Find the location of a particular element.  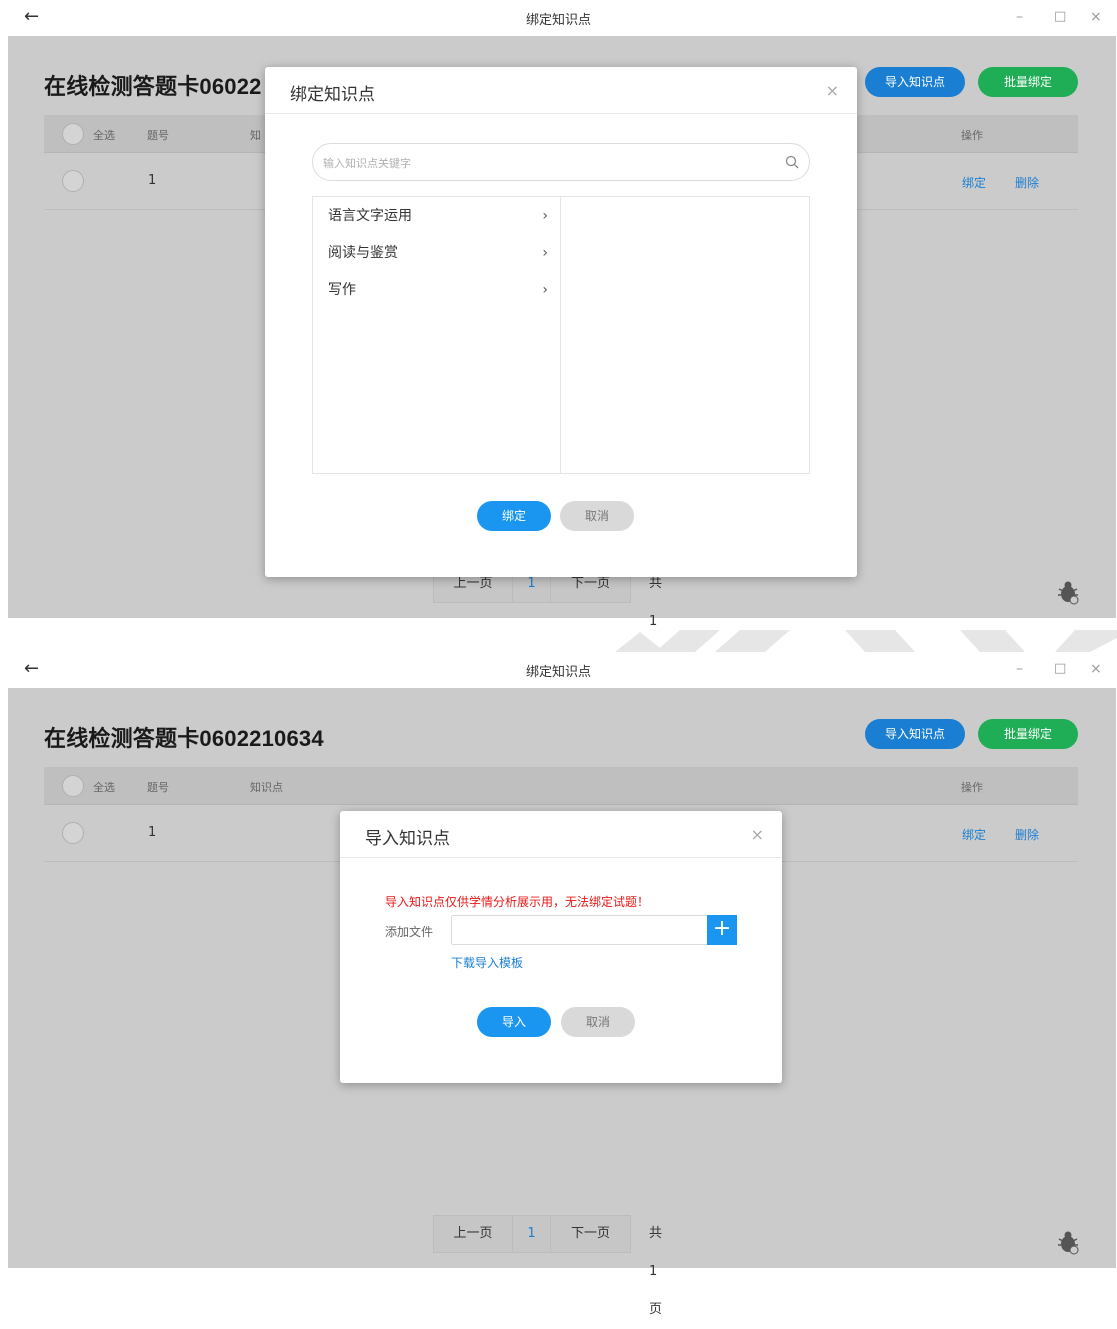

modal-header: 导入知识点 × is located at coordinates (561, 834).